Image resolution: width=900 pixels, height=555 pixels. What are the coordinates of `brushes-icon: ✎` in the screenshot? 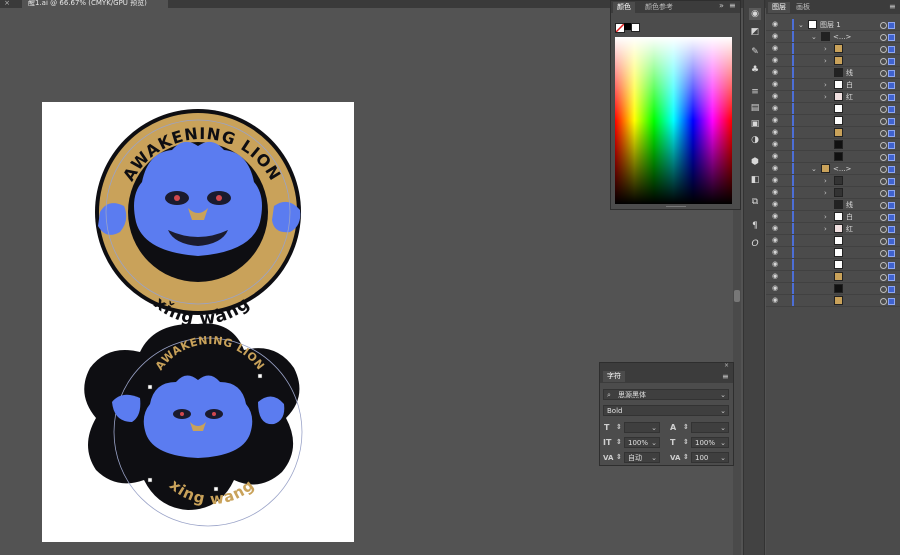 It's located at (755, 52).